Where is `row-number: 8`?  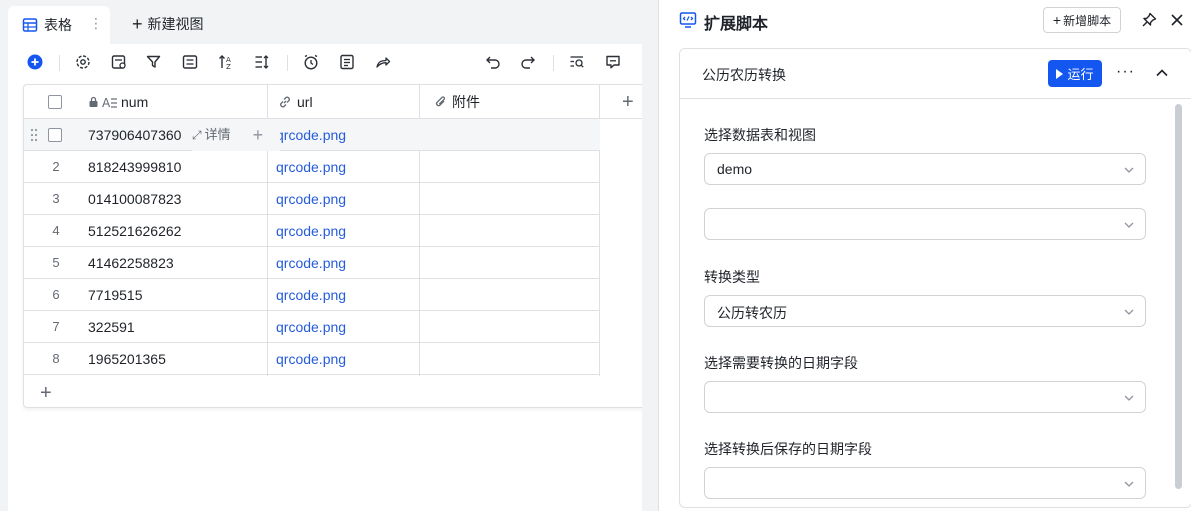 row-number: 8 is located at coordinates (56, 358).